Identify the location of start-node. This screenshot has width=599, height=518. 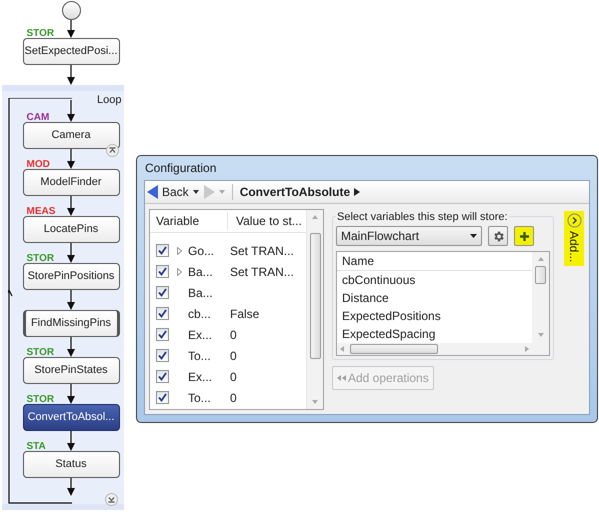
(71, 10).